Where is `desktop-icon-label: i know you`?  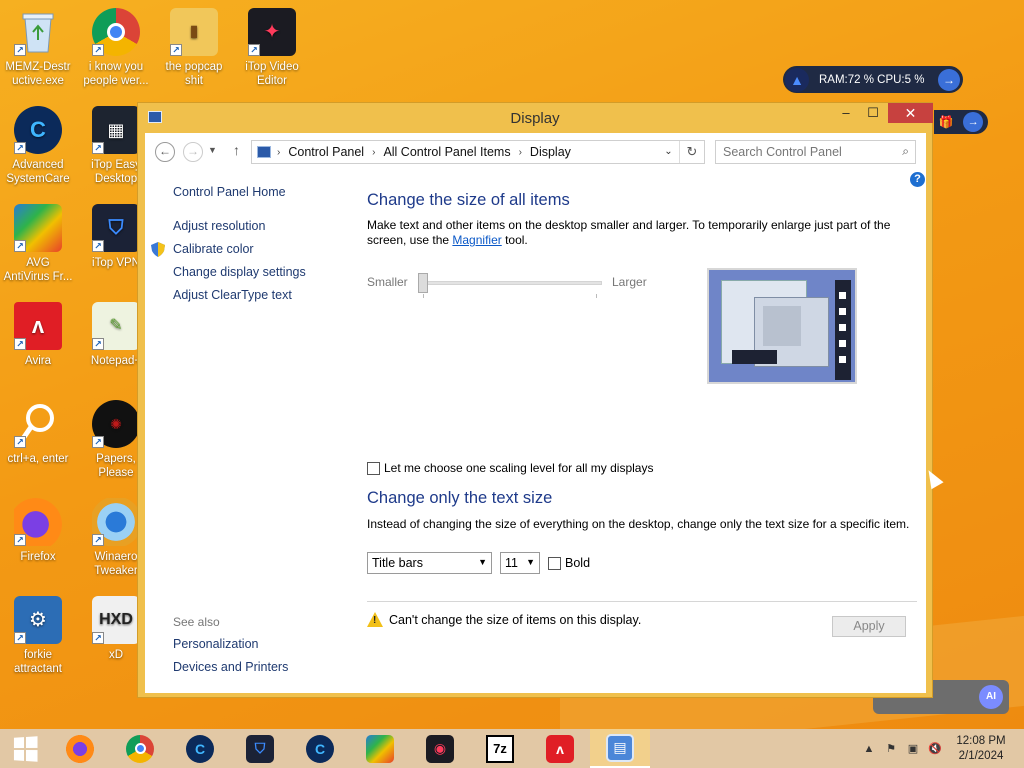 desktop-icon-label: i know you is located at coordinates (116, 67).